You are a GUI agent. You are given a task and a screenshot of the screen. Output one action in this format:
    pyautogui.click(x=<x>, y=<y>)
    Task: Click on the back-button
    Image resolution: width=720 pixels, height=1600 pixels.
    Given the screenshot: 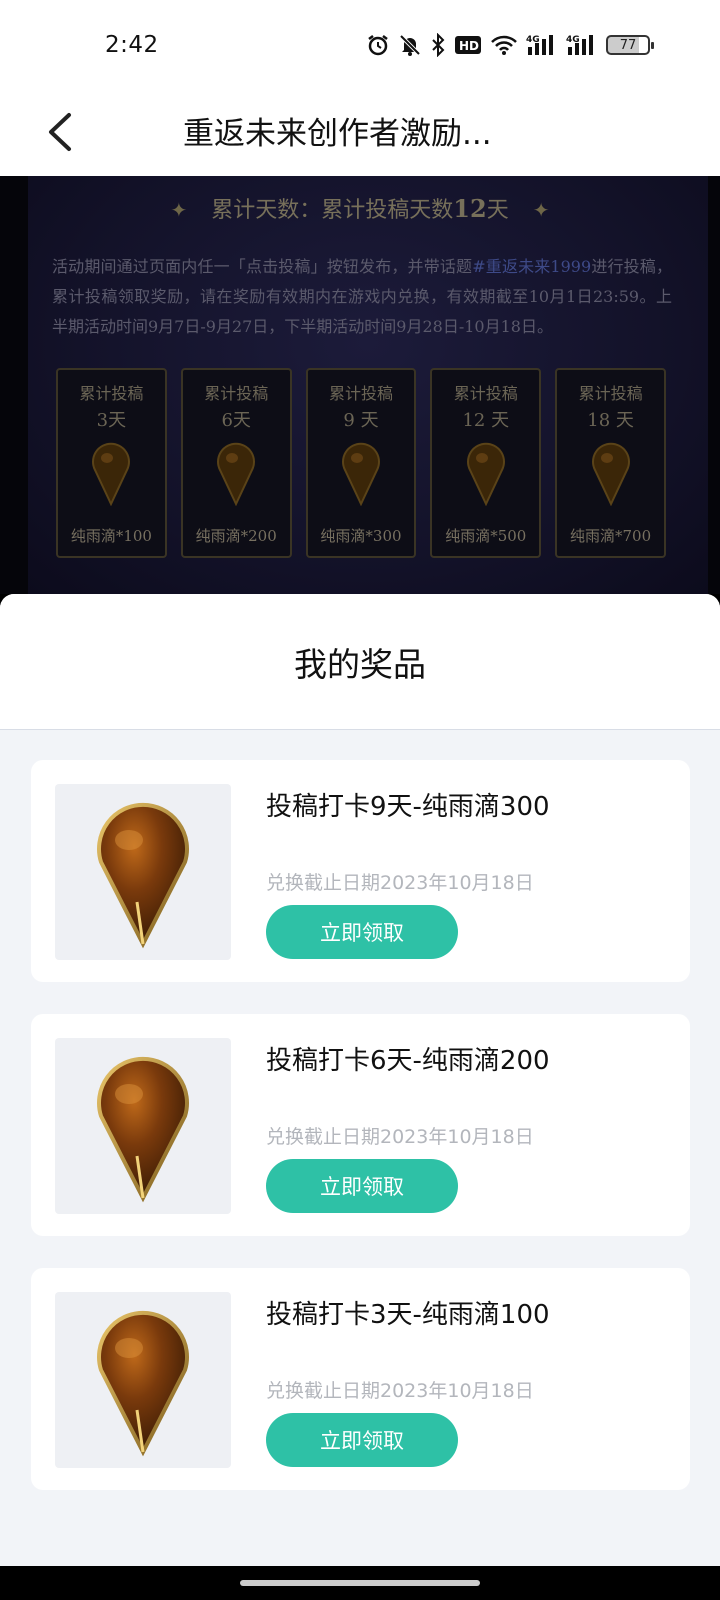 What is the action you would take?
    pyautogui.click(x=60, y=132)
    